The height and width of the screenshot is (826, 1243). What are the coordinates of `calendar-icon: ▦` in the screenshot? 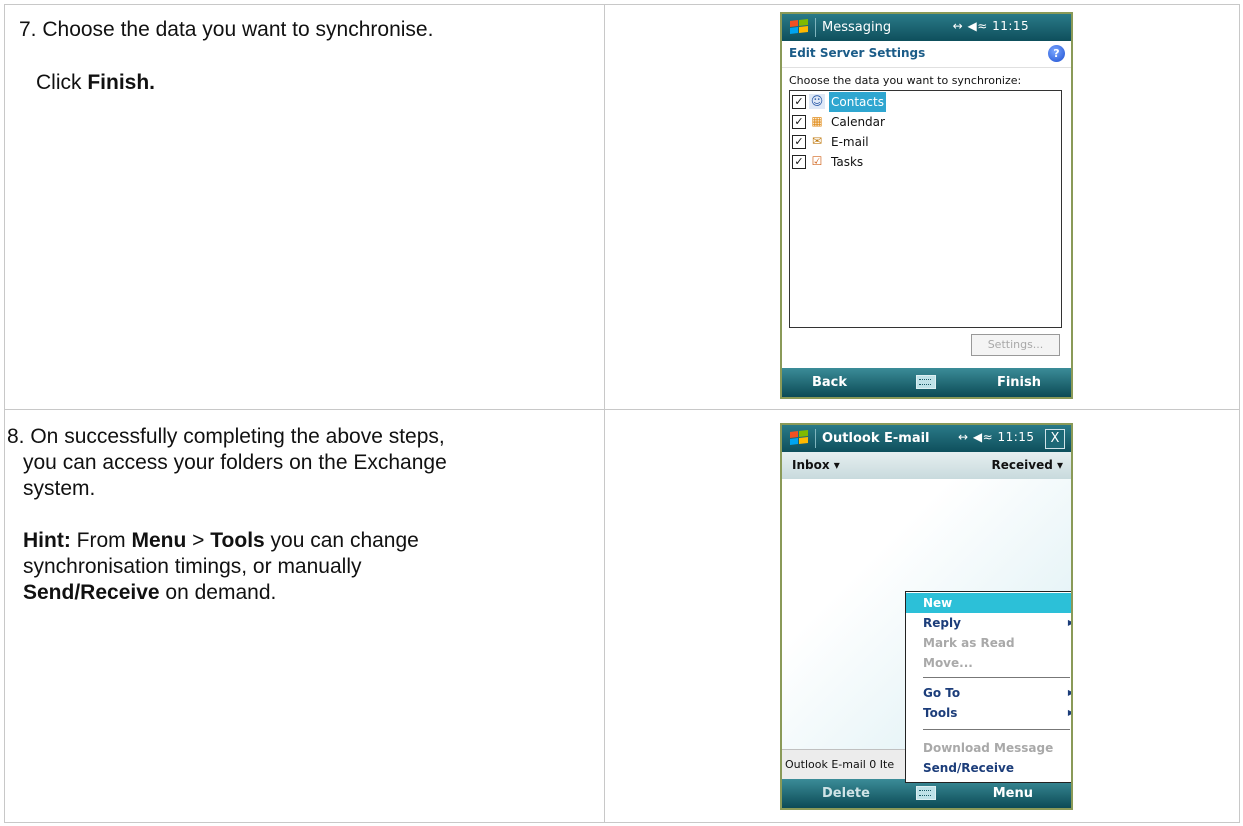 It's located at (817, 121).